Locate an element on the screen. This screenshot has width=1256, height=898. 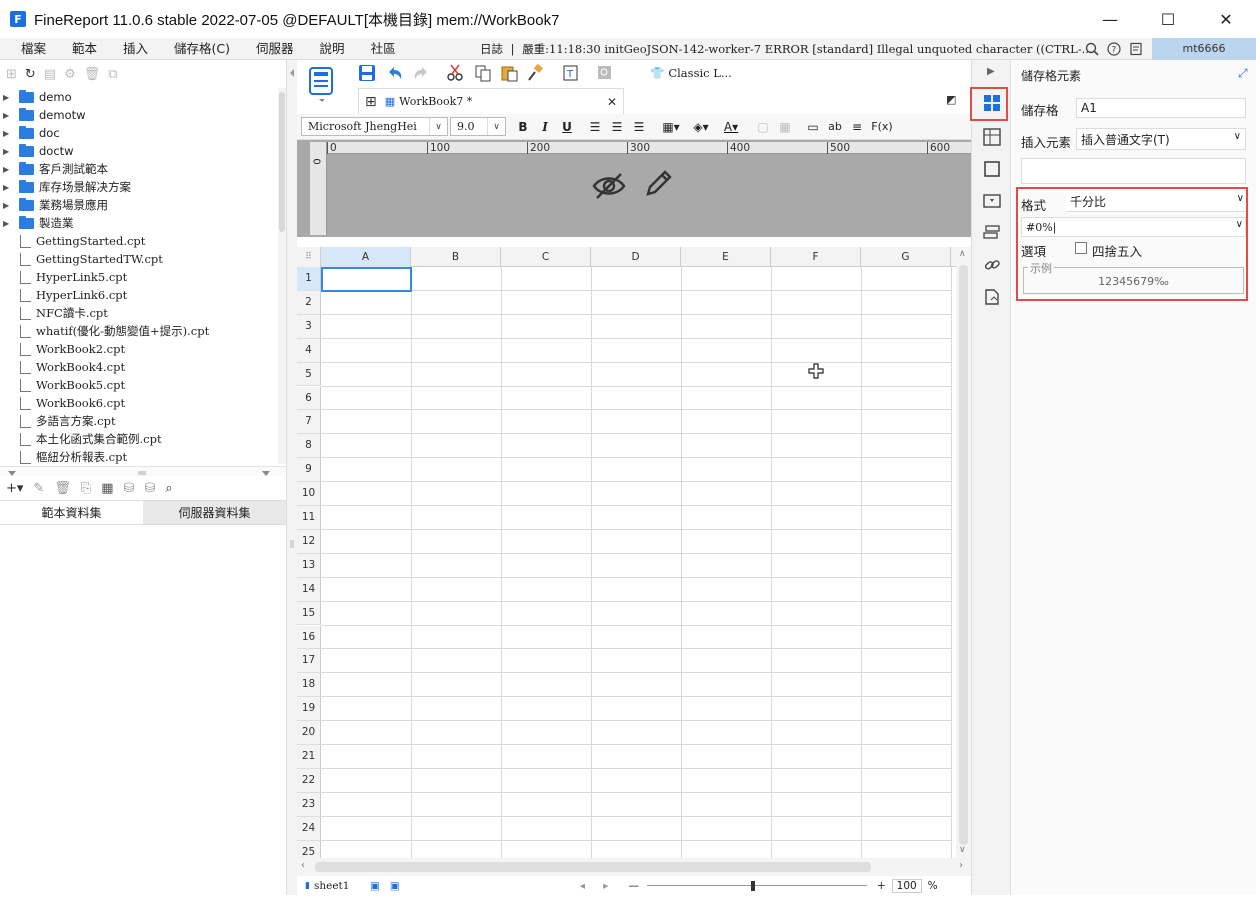
search-template-icon is located at coordinates (605, 73).